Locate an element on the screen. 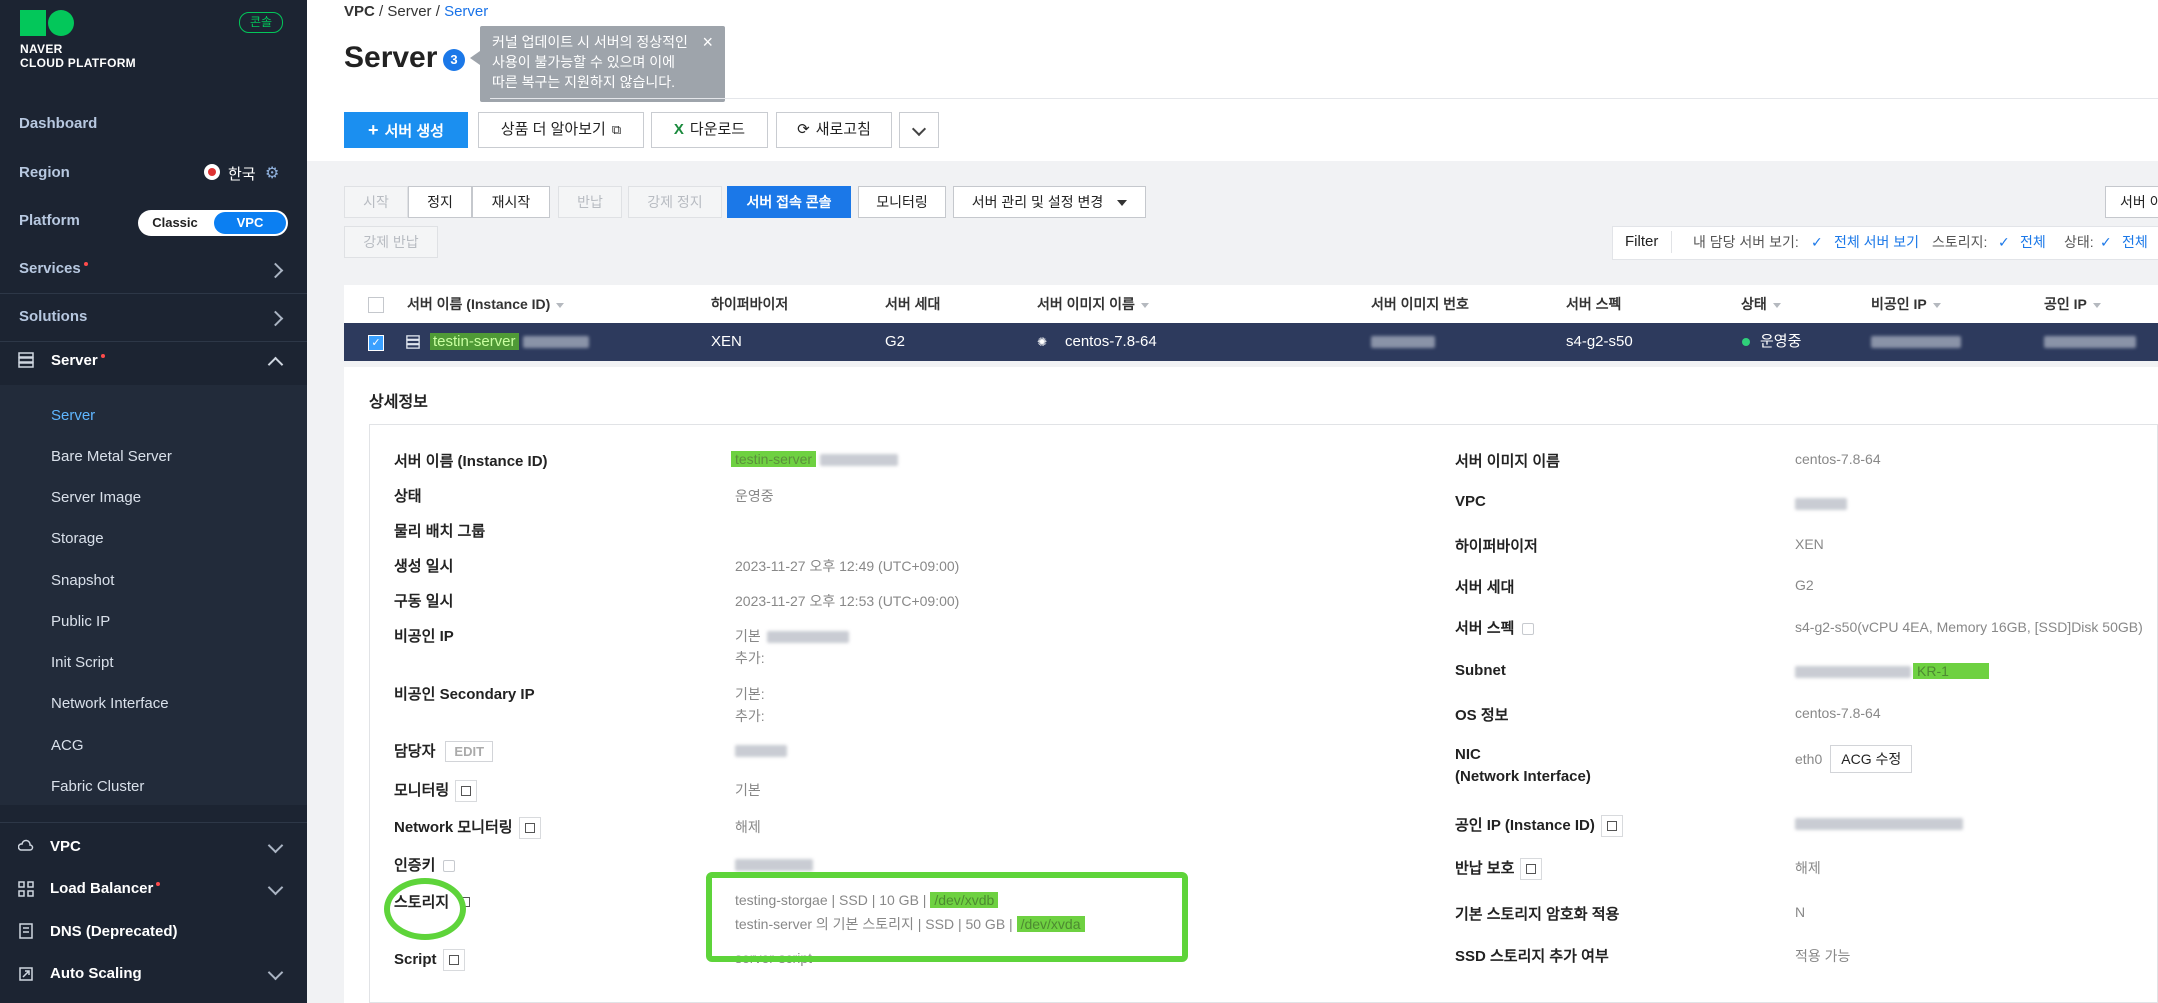 Image resolution: width=2158 pixels, height=1003 pixels. sidebar-item-load-balancer: Load Balancer is located at coordinates (105, 888).